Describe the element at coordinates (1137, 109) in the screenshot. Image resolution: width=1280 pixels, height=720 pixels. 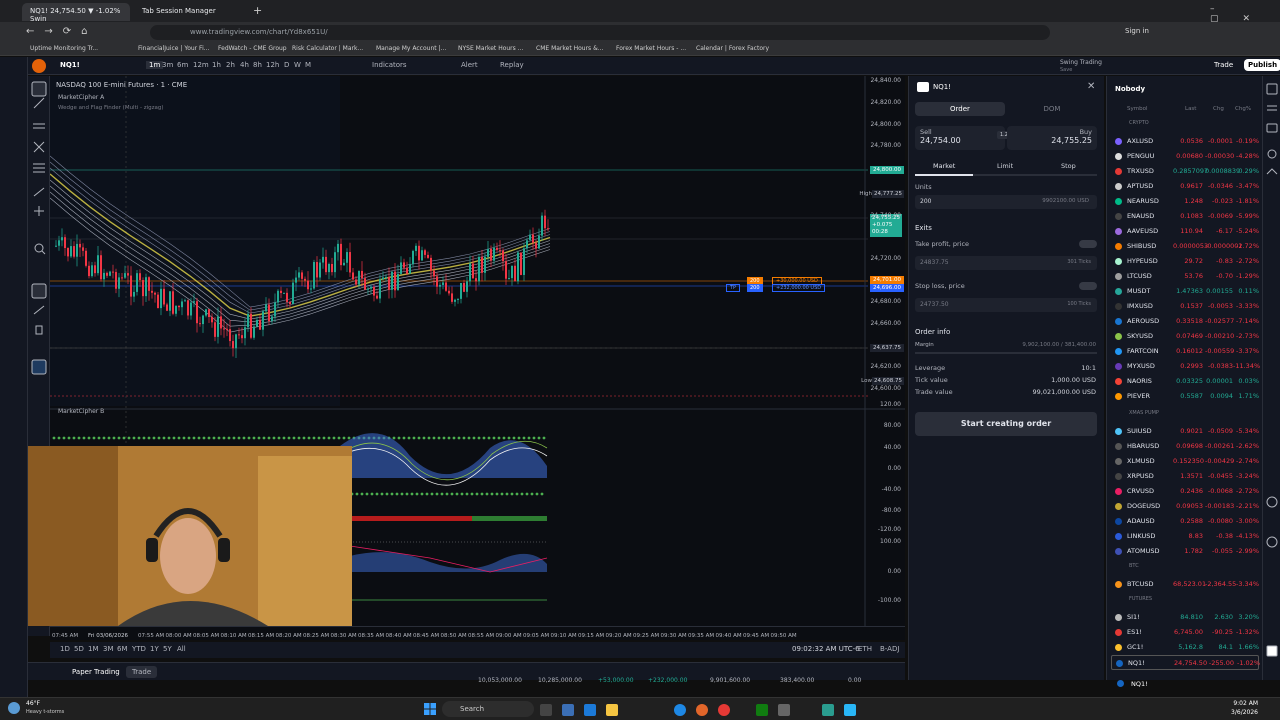
I see `col-symbol: Symbol` at that location.